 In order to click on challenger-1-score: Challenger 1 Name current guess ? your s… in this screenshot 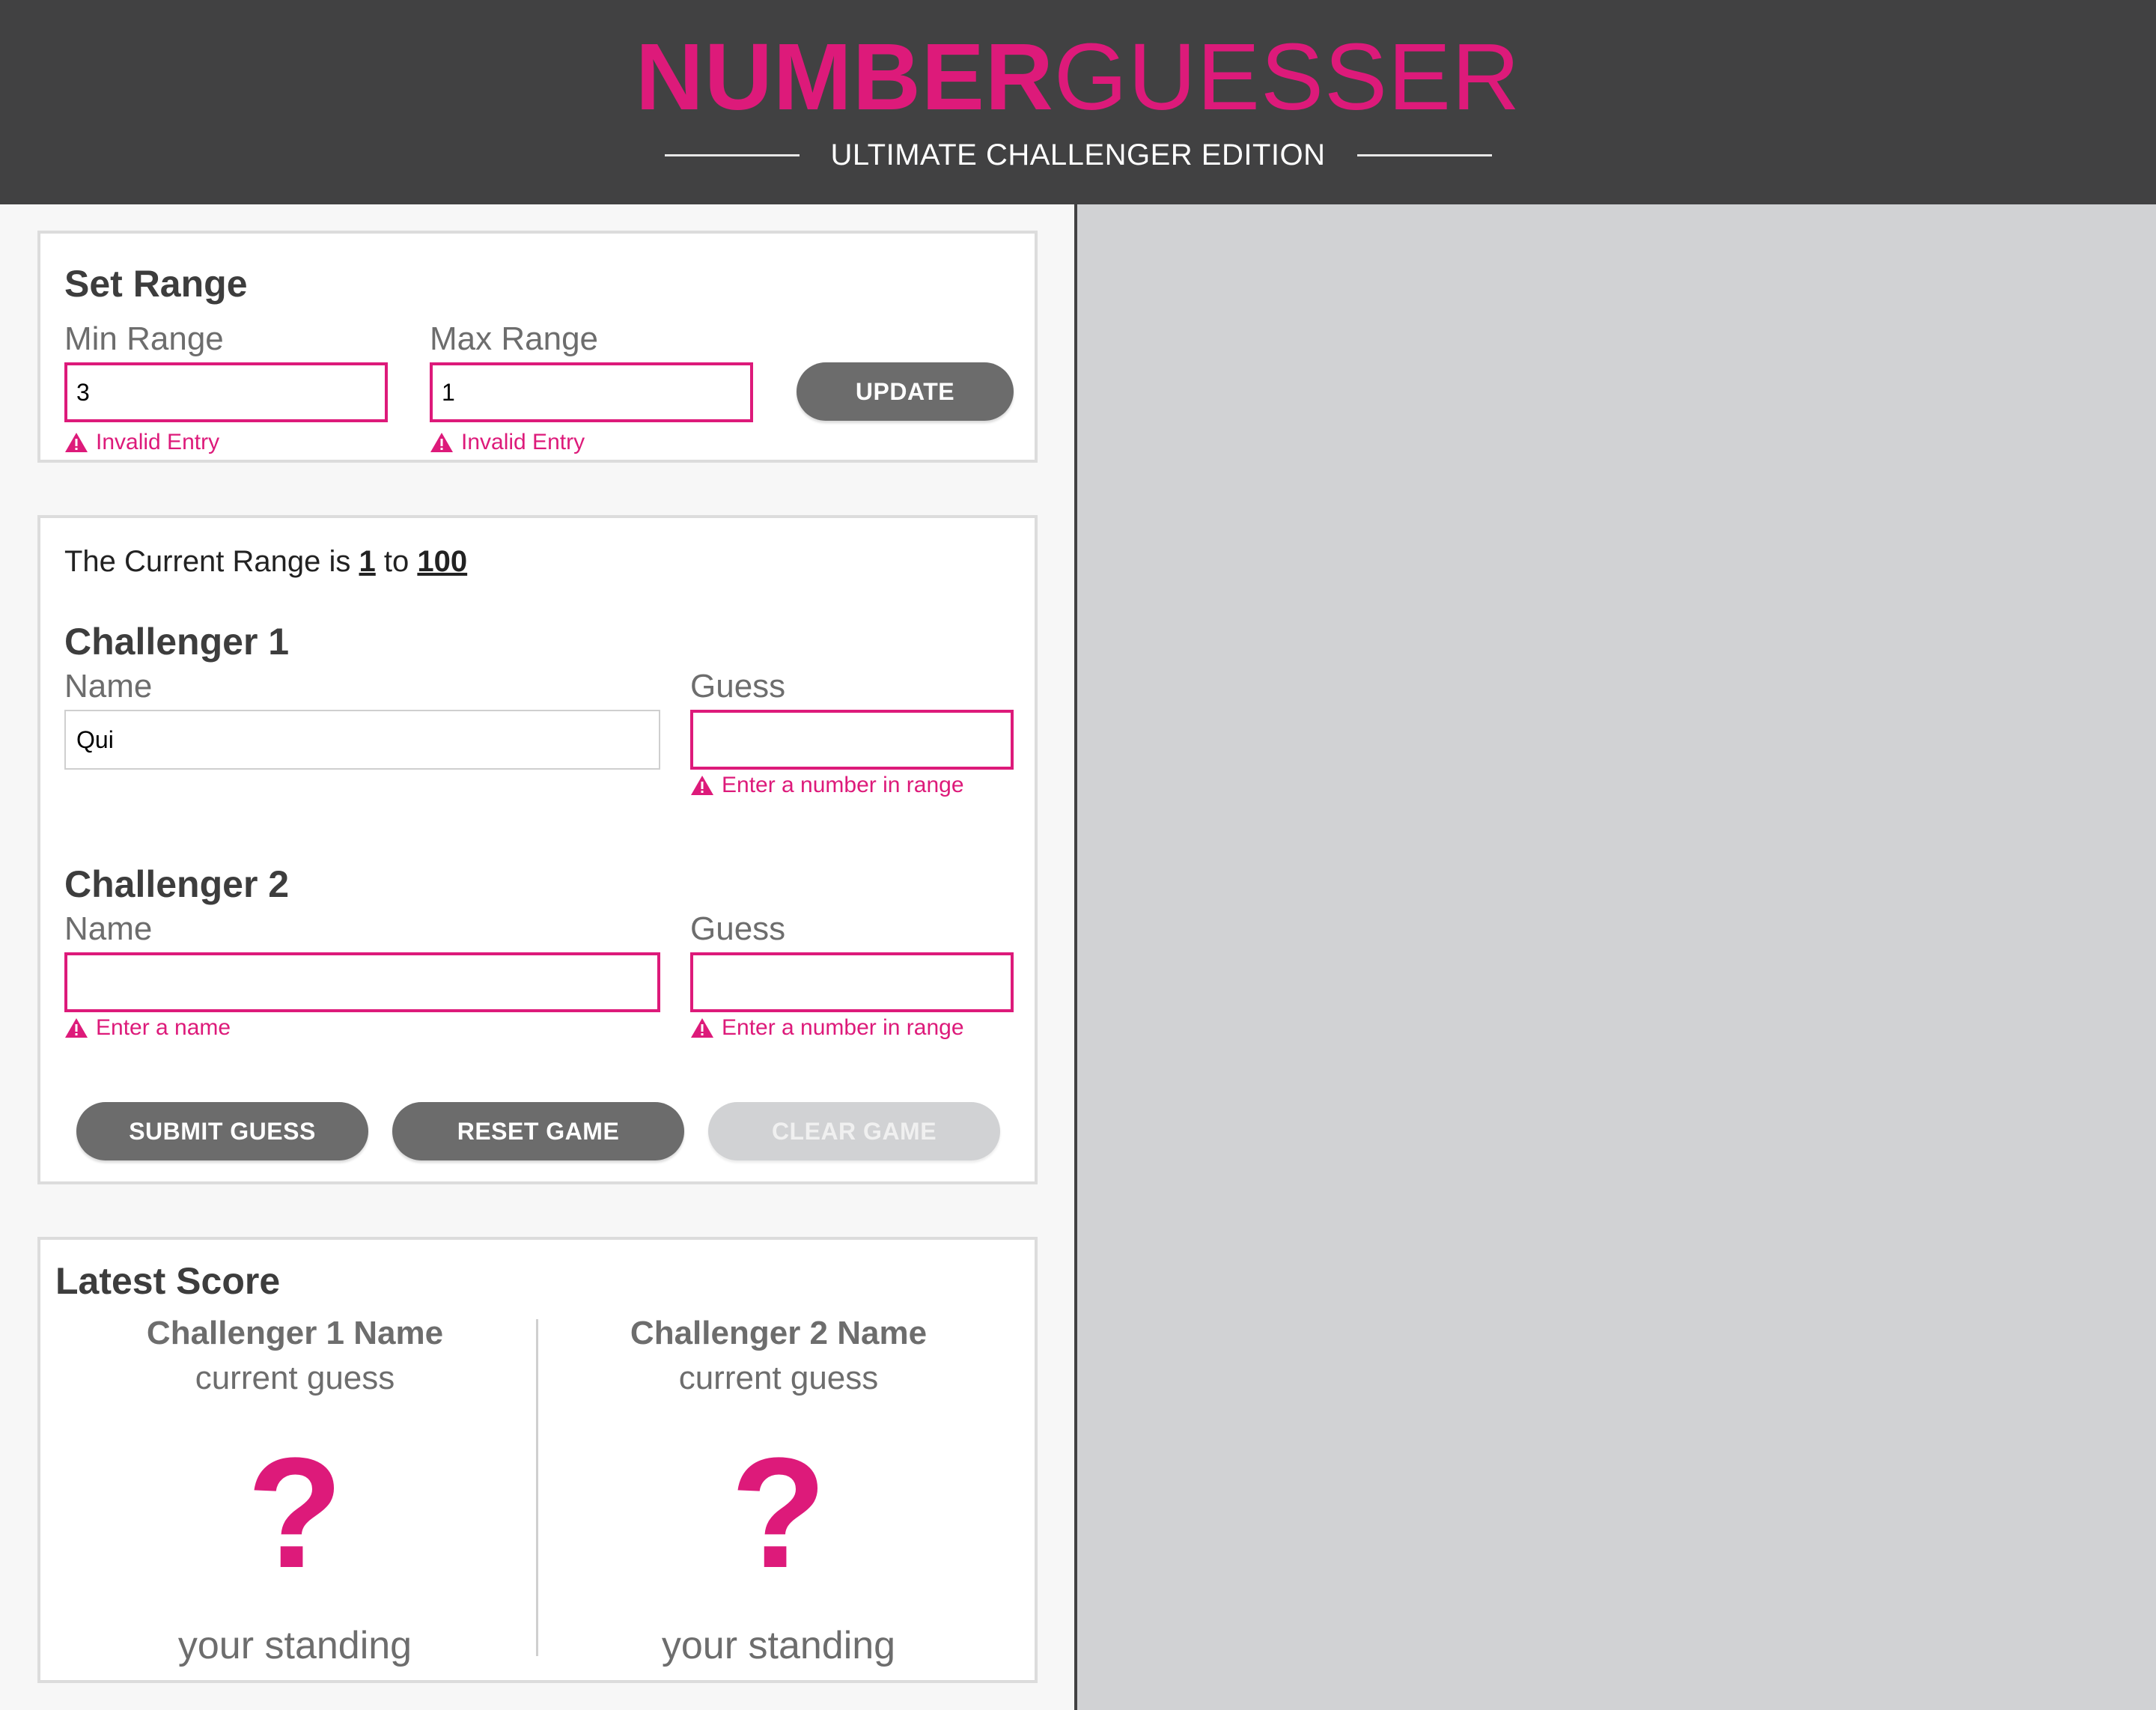, I will do `click(295, 1491)`.